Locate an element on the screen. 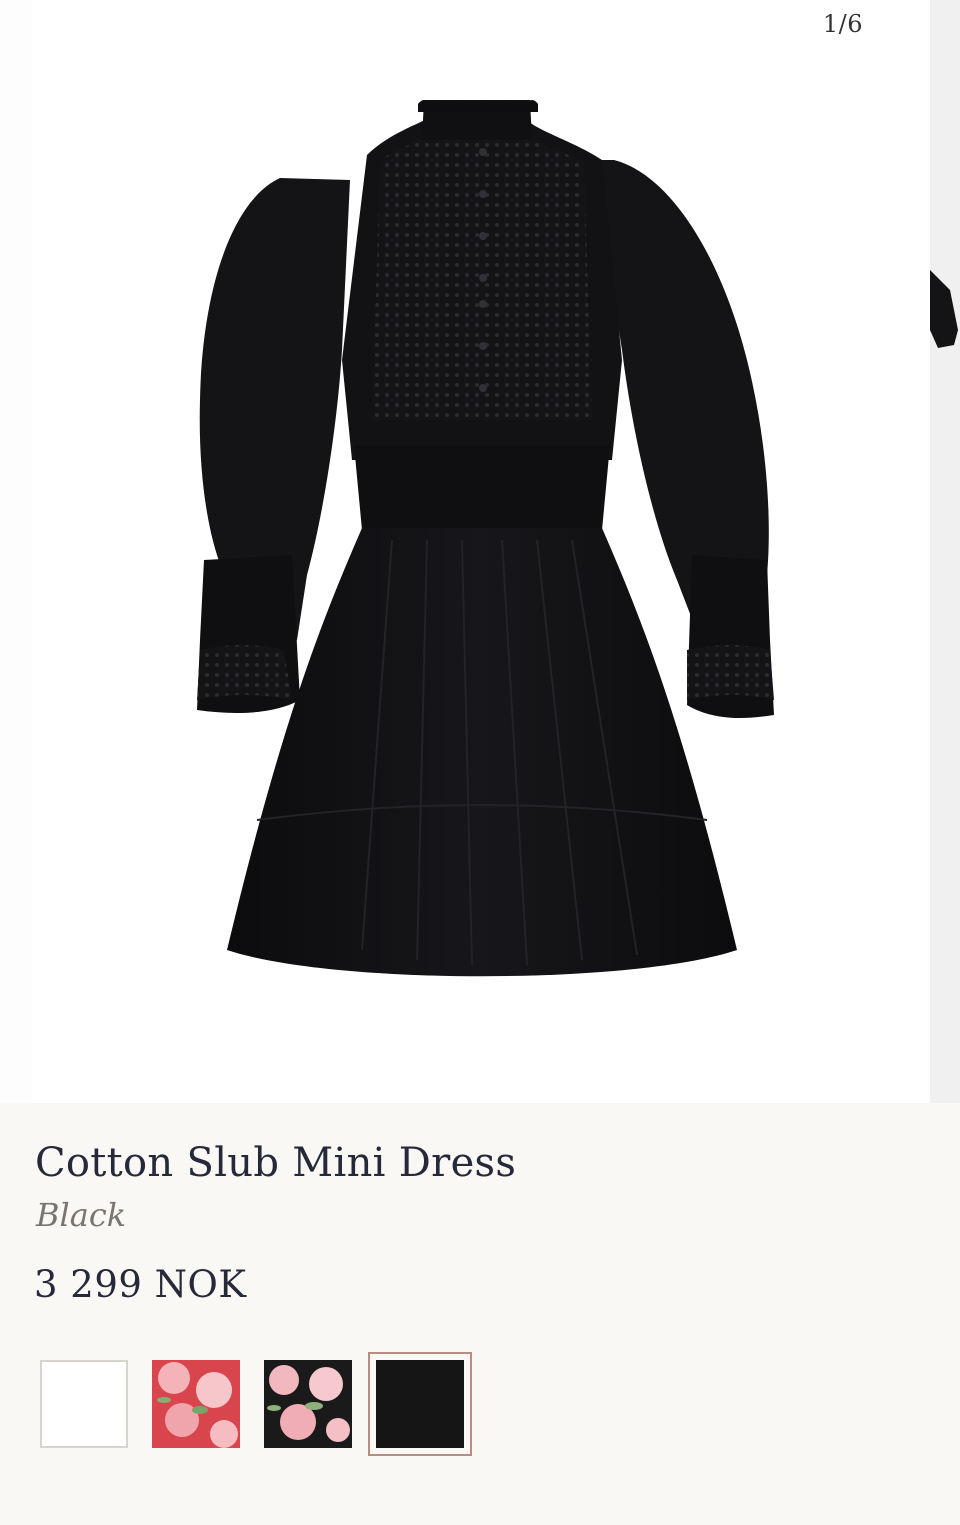 The width and height of the screenshot is (960, 1525). color-swatches is located at coordinates (270, 1404).